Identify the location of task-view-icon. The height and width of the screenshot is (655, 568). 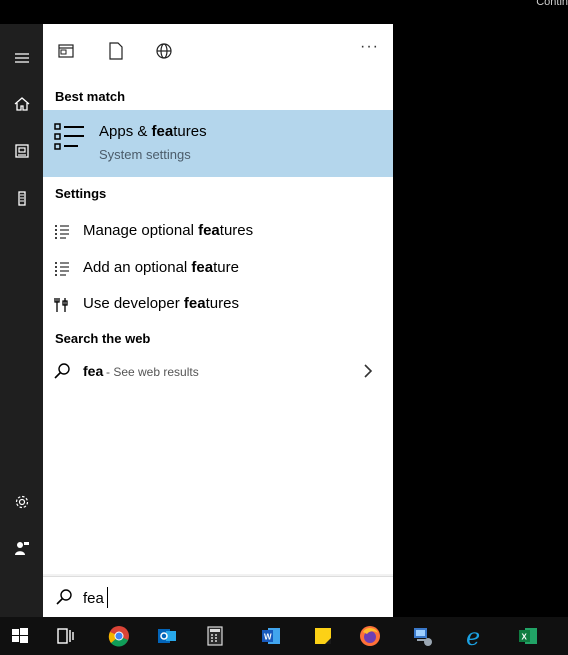
(65, 636).